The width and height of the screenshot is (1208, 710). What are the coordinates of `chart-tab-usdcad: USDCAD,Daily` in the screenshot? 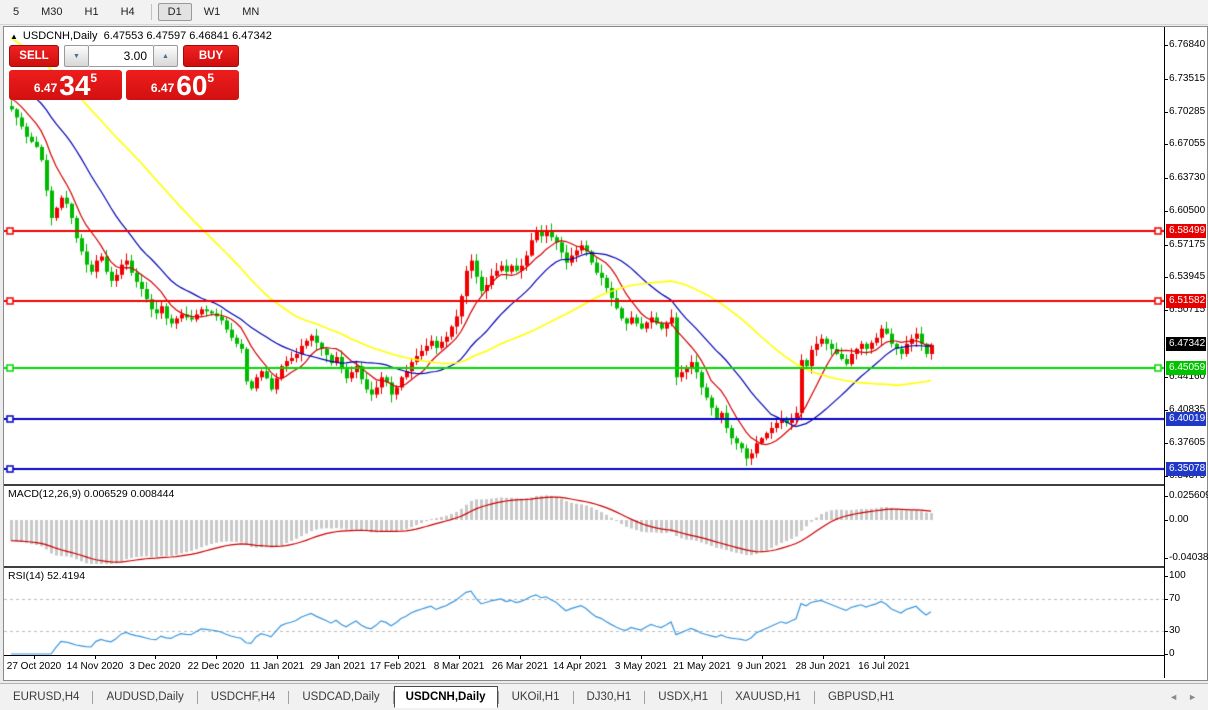 It's located at (340, 697).